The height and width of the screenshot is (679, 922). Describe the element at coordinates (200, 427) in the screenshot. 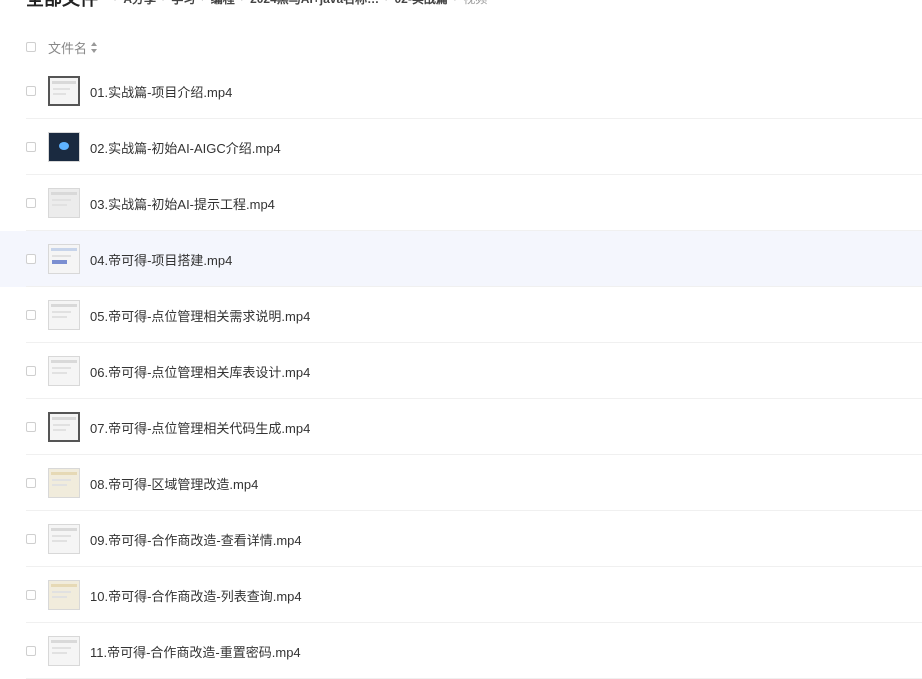

I see `file-name: 07.帝可得-点位管理相关代码生成.mp4` at that location.